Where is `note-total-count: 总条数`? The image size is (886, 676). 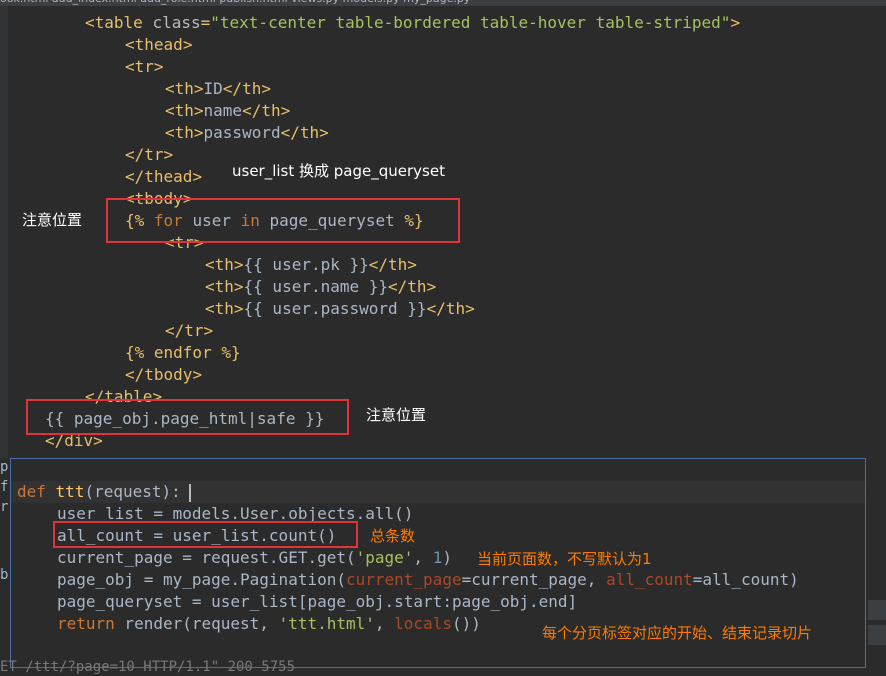 note-total-count: 总条数 is located at coordinates (393, 536).